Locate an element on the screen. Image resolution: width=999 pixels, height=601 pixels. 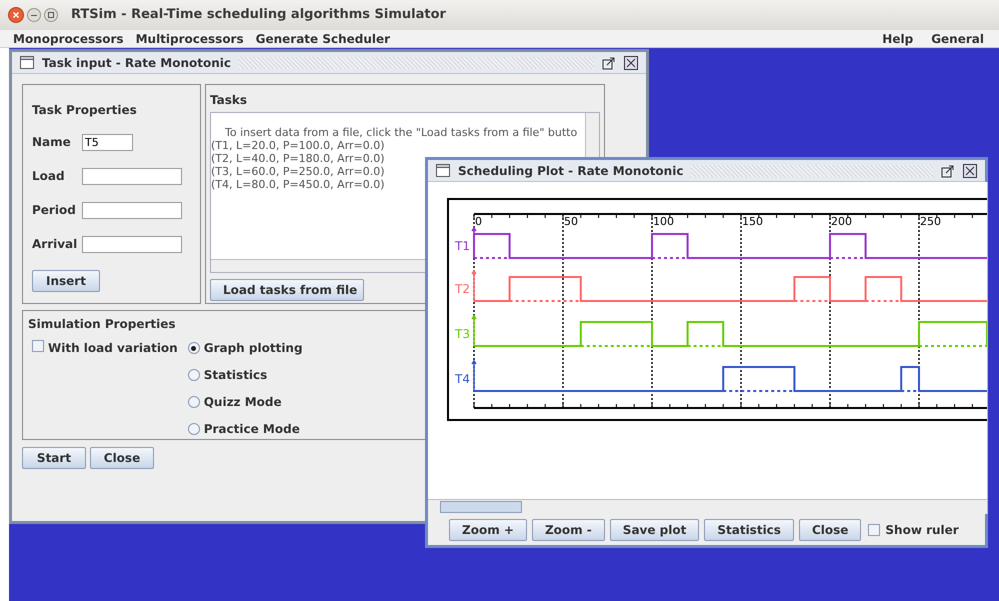
task-entry: (T1, L=20.0, P=100.0, Arr=0.0) is located at coordinates (298, 145).